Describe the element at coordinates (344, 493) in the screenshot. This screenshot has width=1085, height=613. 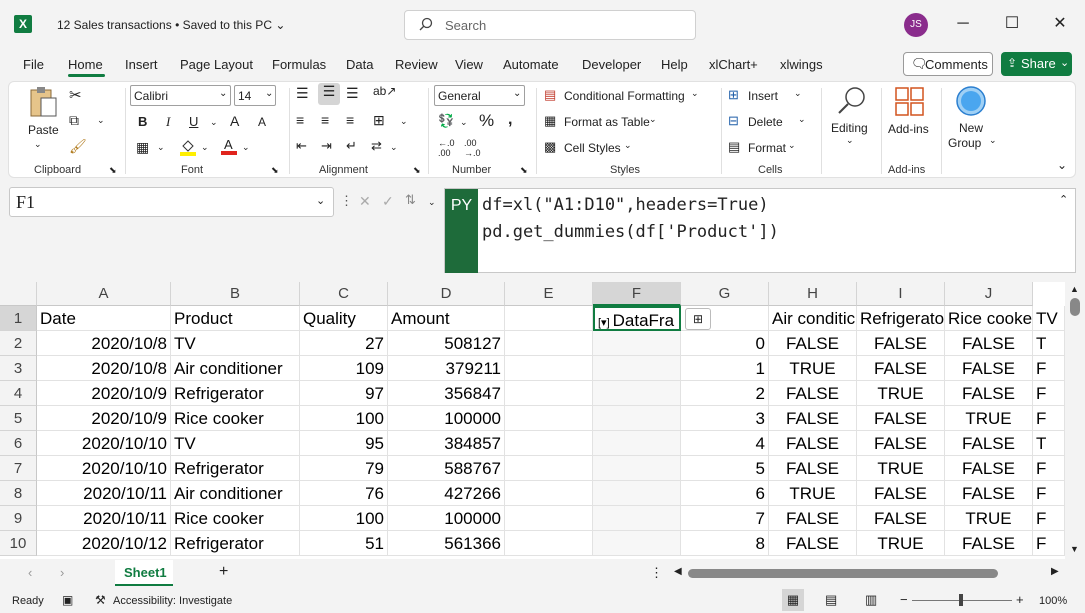
I see `cell-c8: 76` at that location.